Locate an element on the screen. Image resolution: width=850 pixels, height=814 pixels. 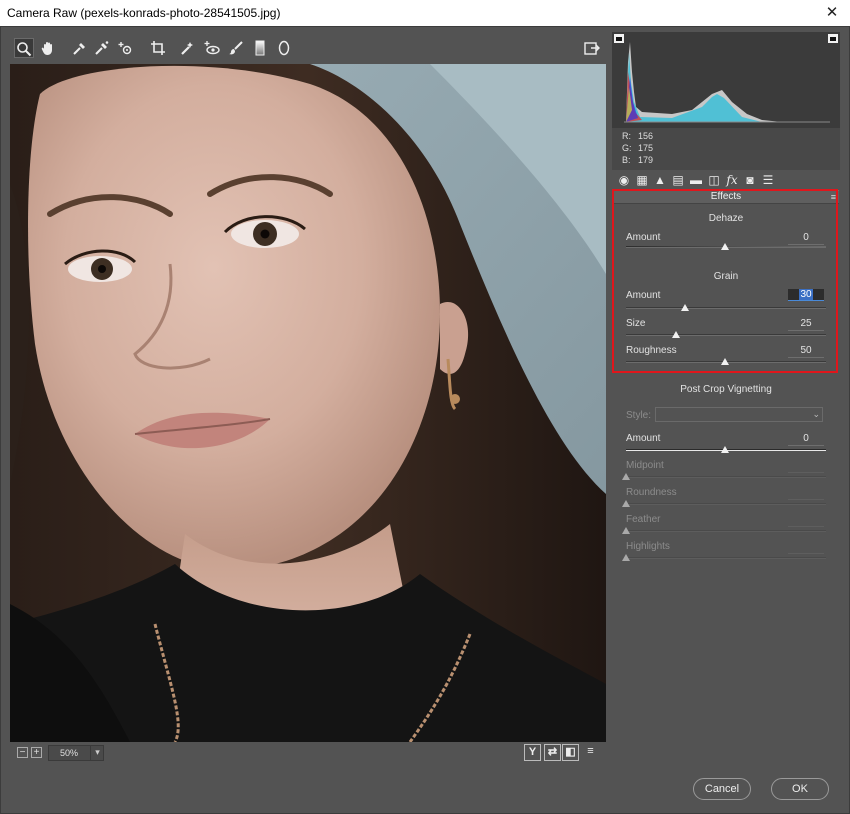
radial-filter-icon is located at coordinates (284, 48).